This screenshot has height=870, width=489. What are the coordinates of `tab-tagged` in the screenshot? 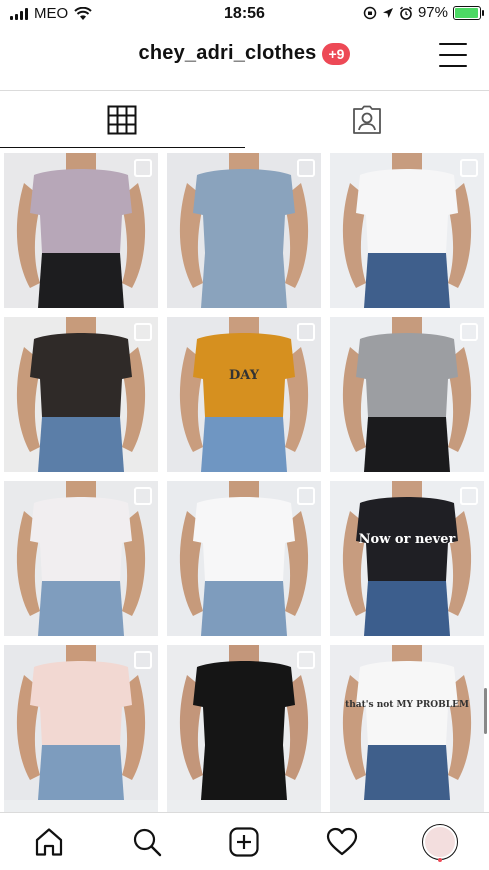 It's located at (367, 119).